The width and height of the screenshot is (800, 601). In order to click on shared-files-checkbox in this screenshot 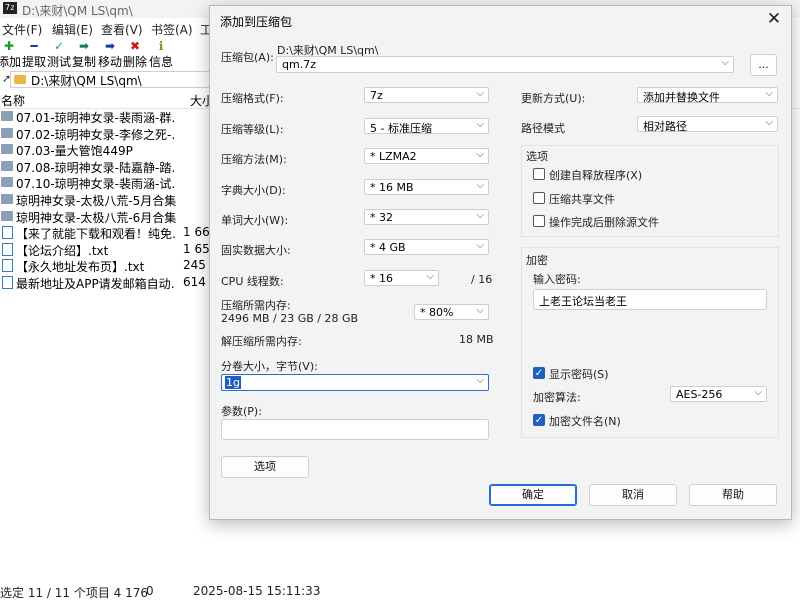, I will do `click(539, 198)`.